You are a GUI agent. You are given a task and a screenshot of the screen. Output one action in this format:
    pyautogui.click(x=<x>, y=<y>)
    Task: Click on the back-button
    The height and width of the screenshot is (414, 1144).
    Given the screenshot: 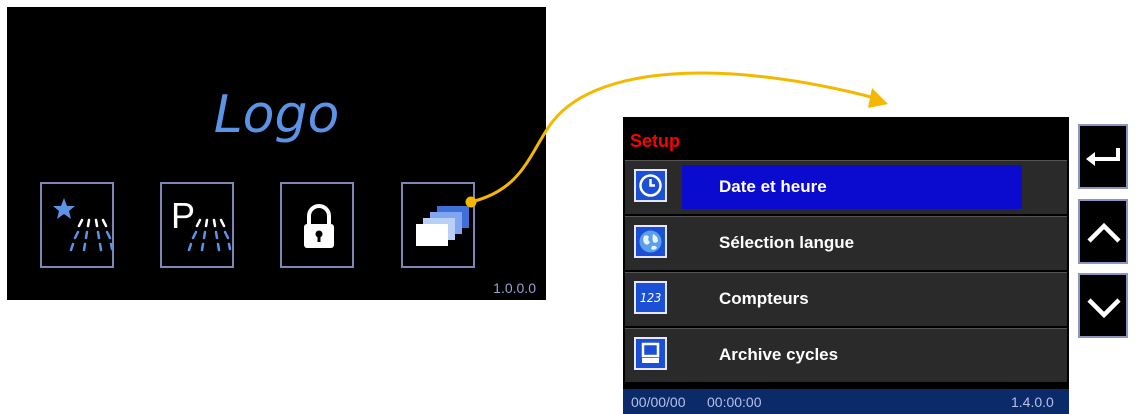 What is the action you would take?
    pyautogui.click(x=1103, y=156)
    